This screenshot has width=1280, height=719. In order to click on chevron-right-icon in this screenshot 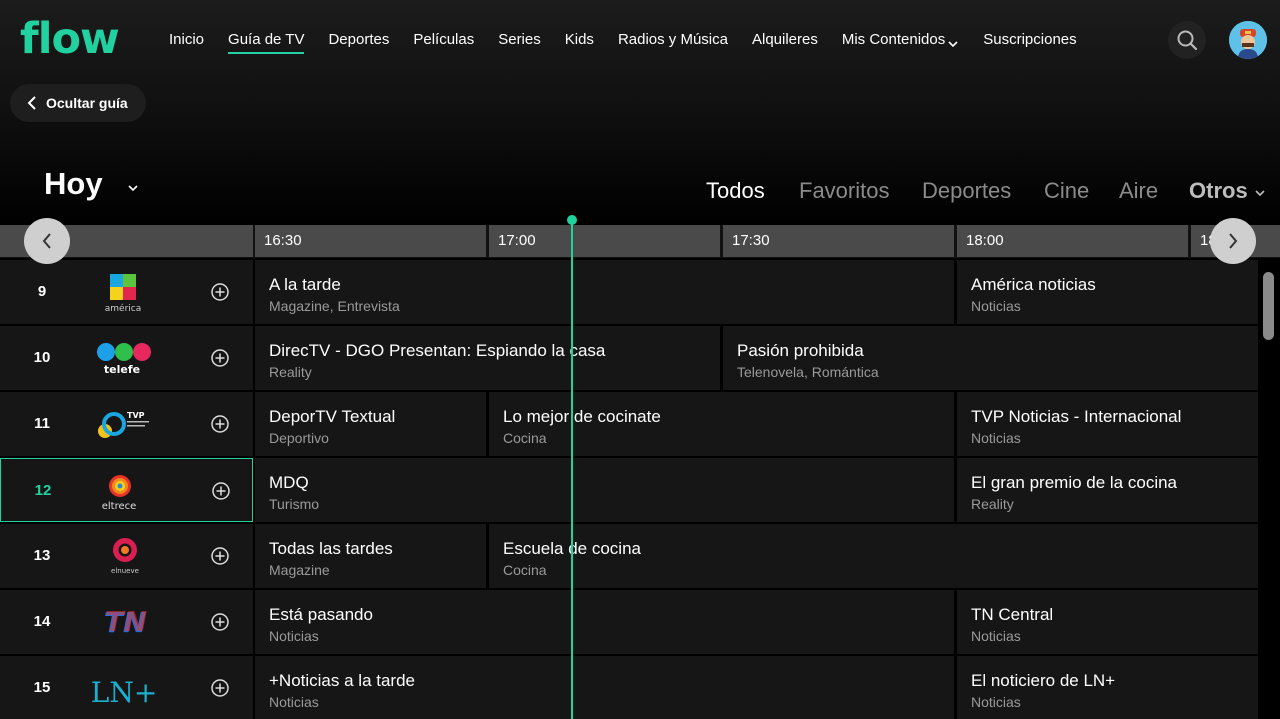, I will do `click(1233, 241)`.